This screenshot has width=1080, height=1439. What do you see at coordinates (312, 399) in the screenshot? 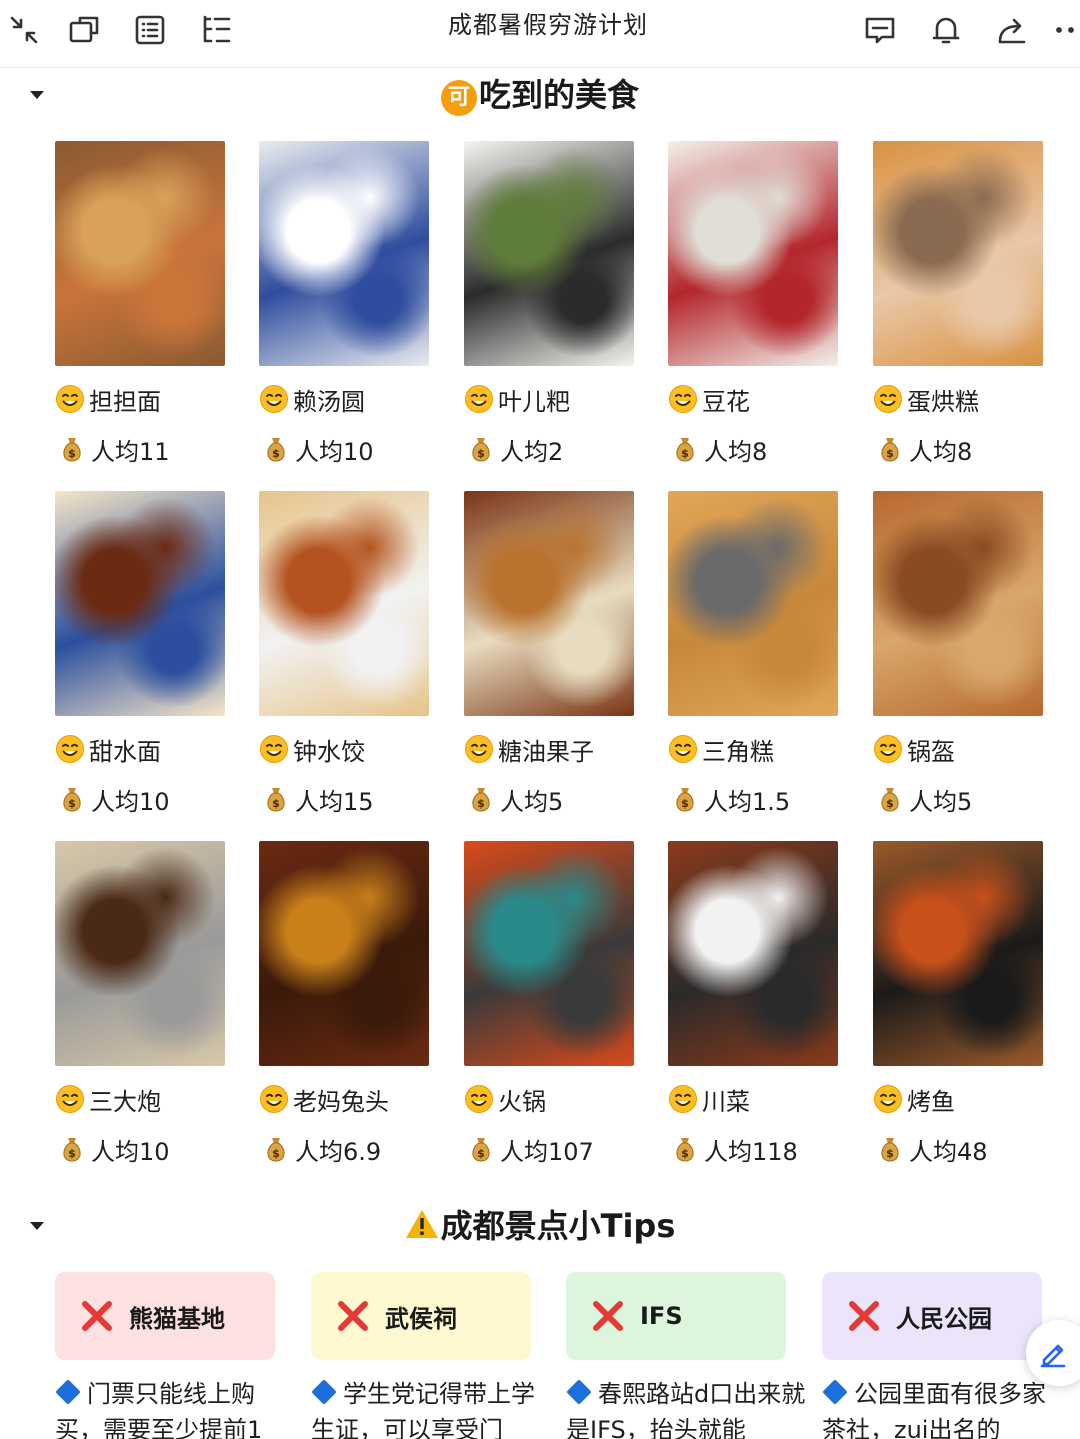
I see `food-name: 赖汤圆` at bounding box center [312, 399].